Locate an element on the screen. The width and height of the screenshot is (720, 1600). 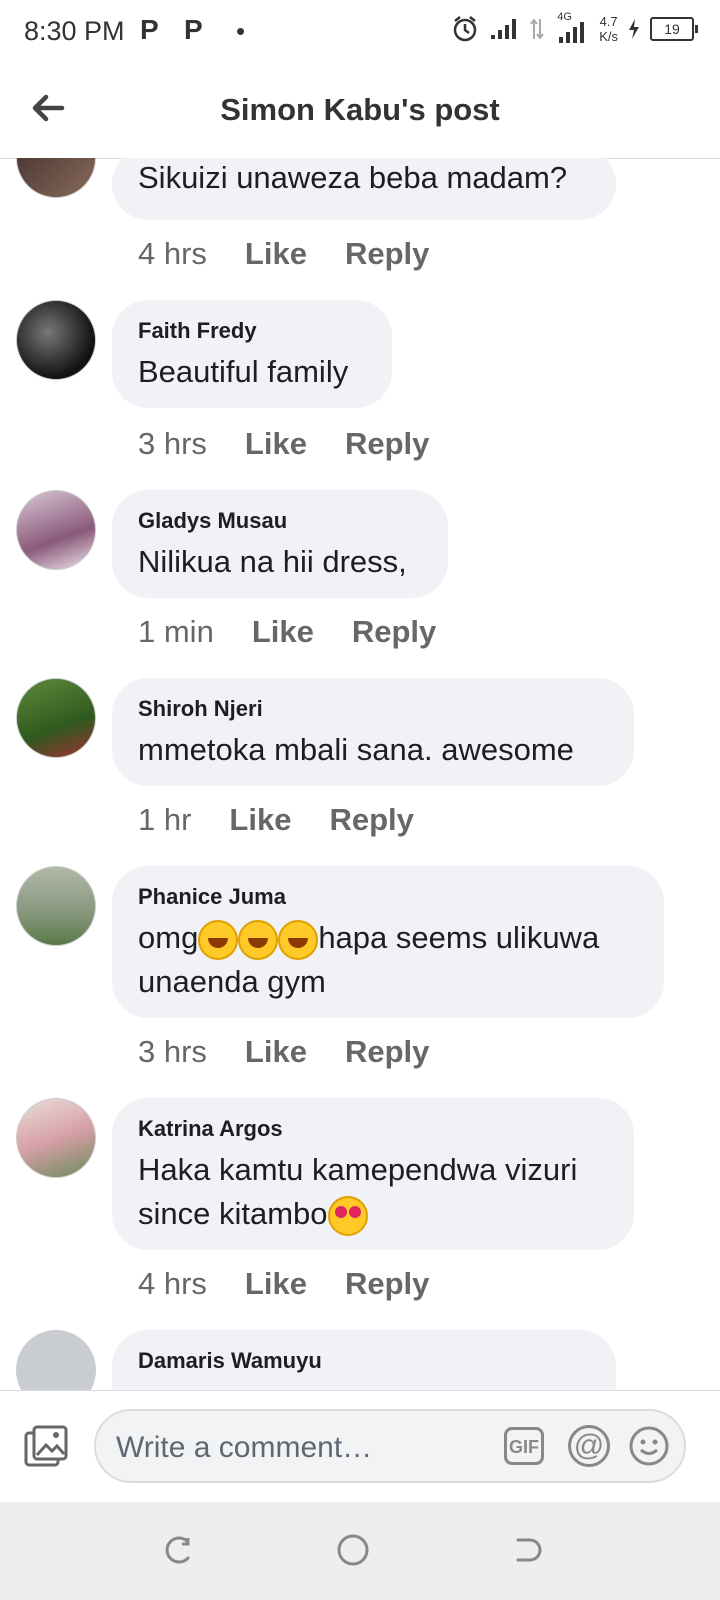
comment-author: Shiroh Njeri is located at coordinates (373, 709).